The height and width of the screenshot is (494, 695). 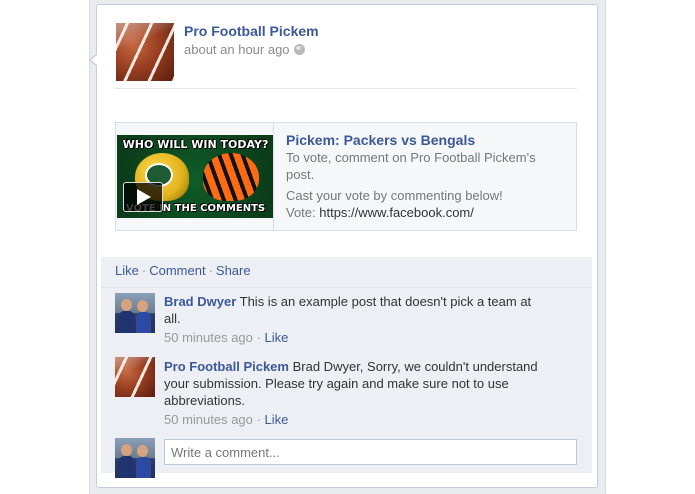 I want to click on page-avatar, so click(x=145, y=52).